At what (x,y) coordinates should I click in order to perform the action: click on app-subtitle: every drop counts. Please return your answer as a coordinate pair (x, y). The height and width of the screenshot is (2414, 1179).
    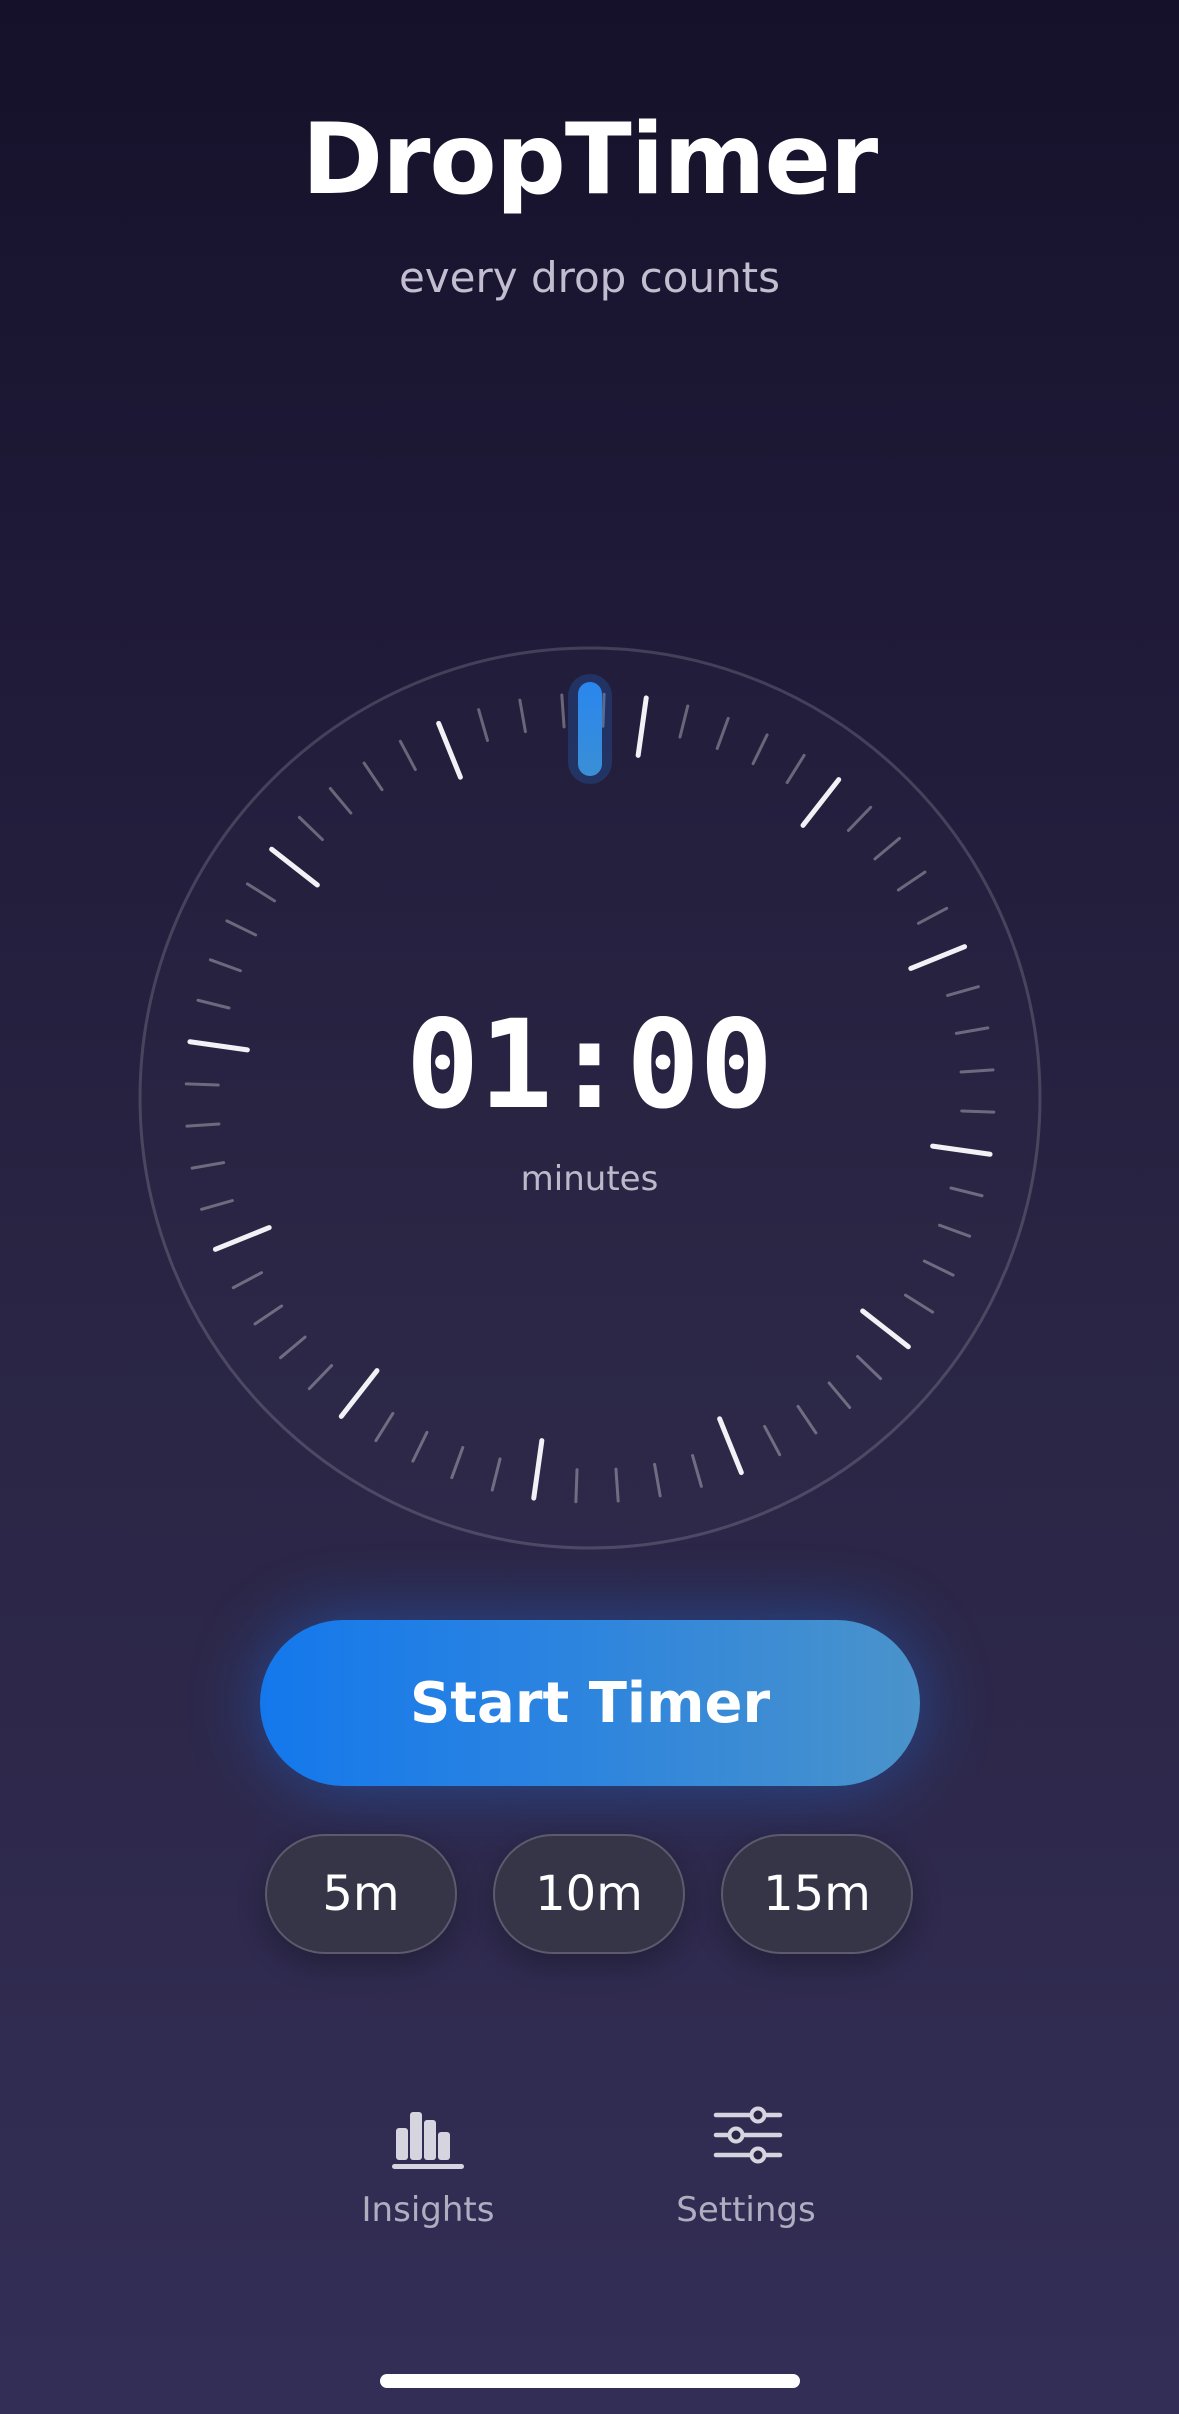
    Looking at the image, I should click on (589, 277).